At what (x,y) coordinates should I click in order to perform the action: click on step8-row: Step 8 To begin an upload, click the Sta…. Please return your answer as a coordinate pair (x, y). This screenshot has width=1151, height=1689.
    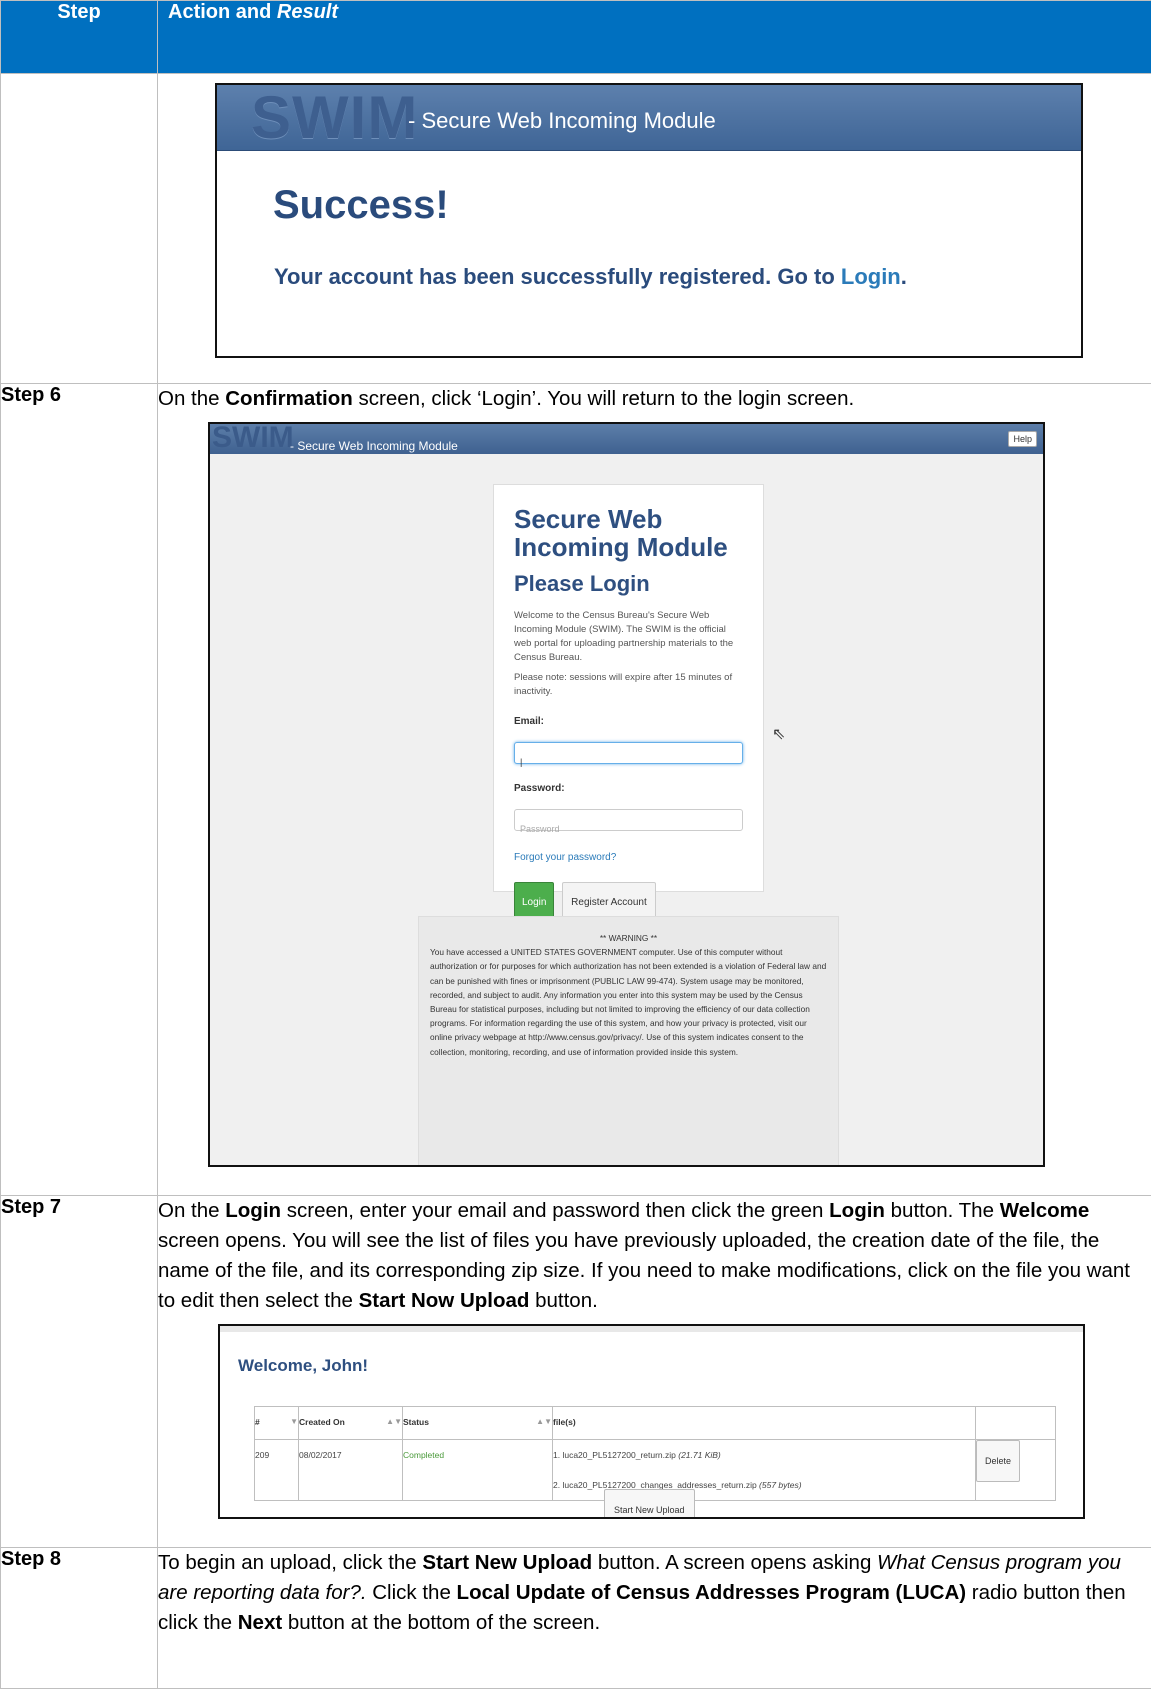
    Looking at the image, I should click on (576, 1618).